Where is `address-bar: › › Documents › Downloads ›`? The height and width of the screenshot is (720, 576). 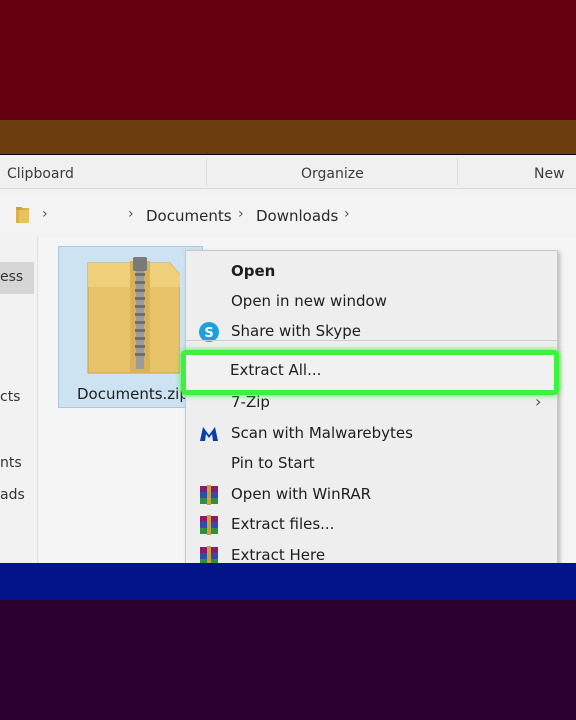
address-bar: › › Documents › Downloads › is located at coordinates (288, 215).